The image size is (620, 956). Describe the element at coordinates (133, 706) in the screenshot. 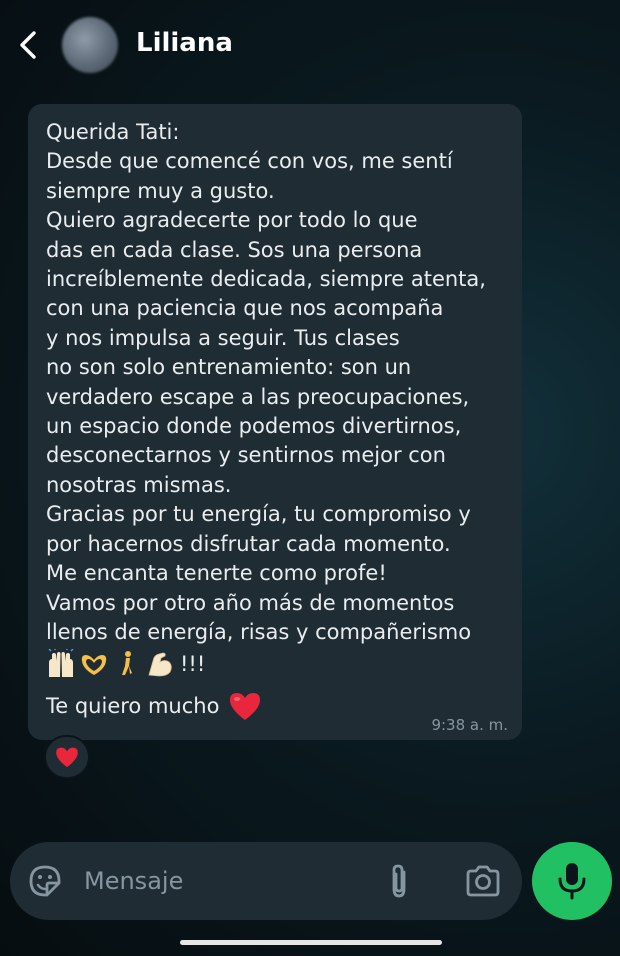

I see `closing-text: Te quiero mucho` at that location.